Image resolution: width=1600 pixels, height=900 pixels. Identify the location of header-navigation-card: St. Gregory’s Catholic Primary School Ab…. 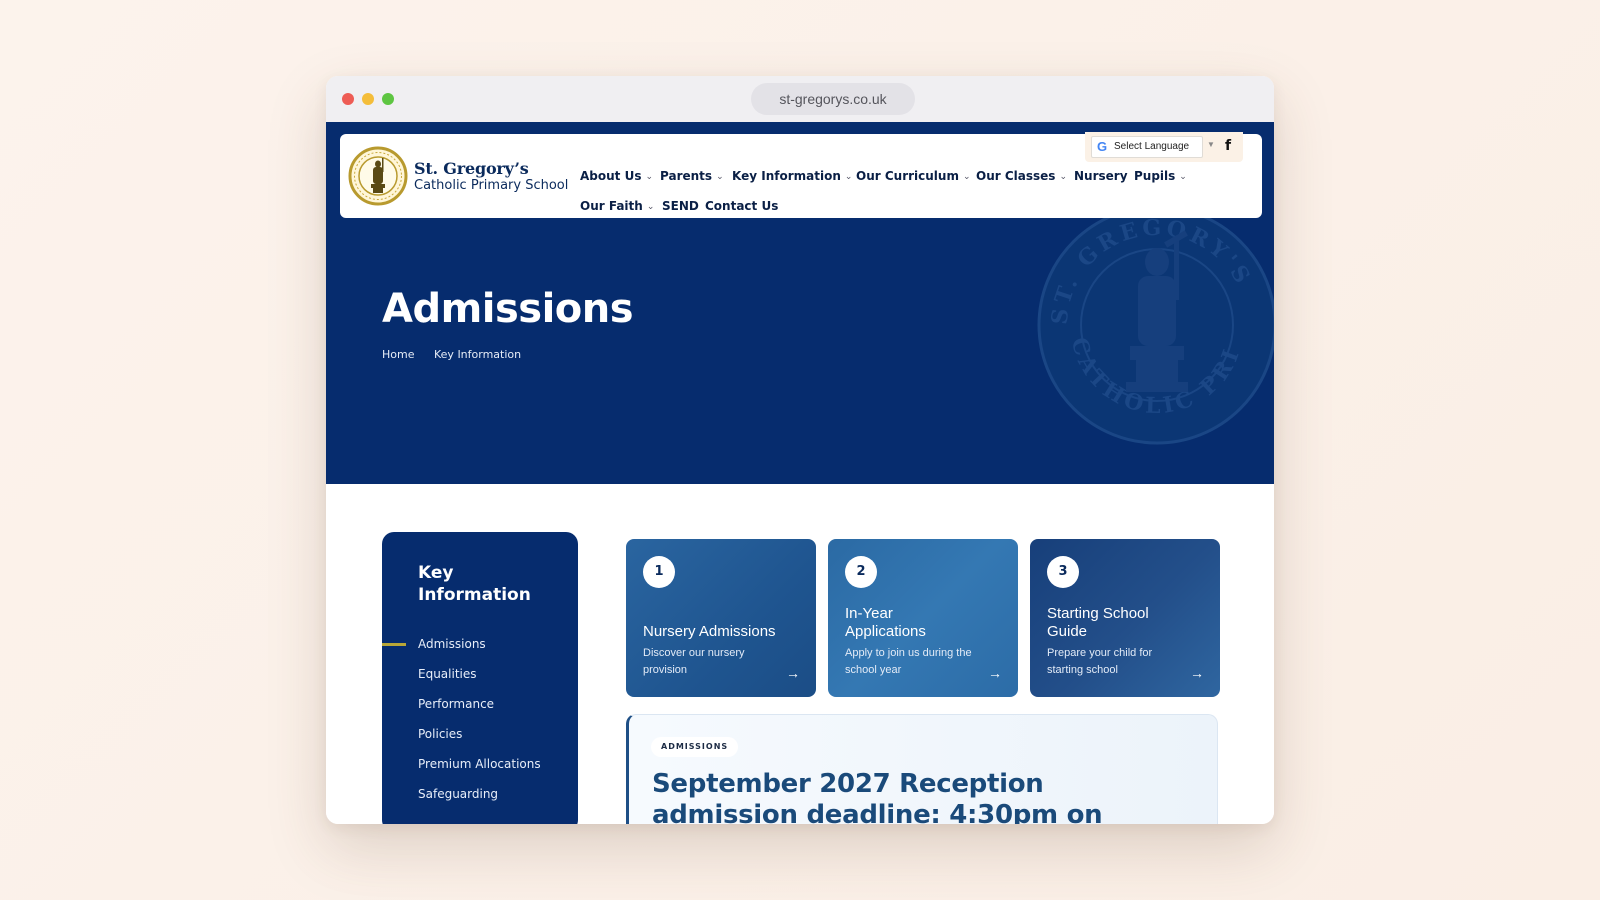
(801, 175).